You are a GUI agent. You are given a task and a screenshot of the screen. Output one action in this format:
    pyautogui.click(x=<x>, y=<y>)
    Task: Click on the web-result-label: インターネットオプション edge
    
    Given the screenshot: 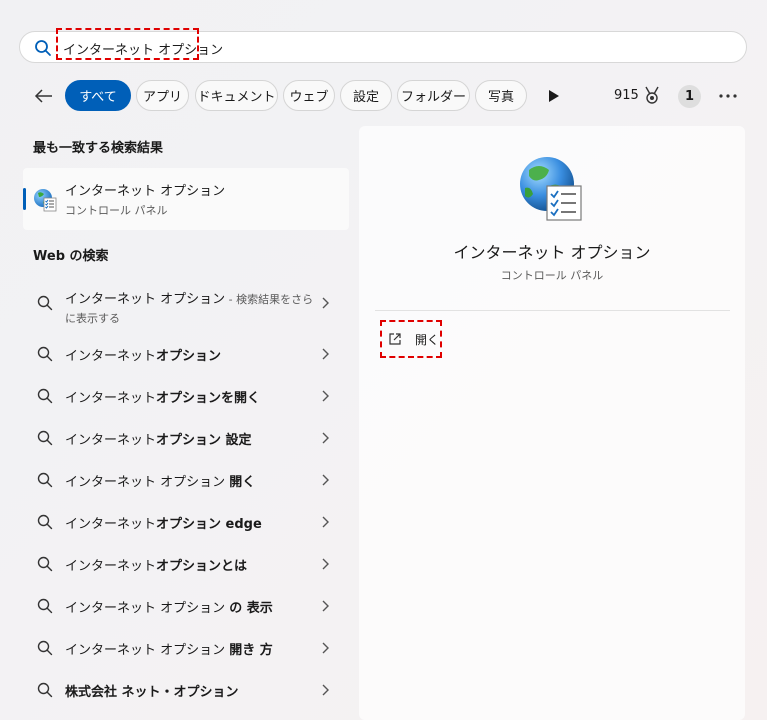 What is the action you would take?
    pyautogui.click(x=163, y=522)
    